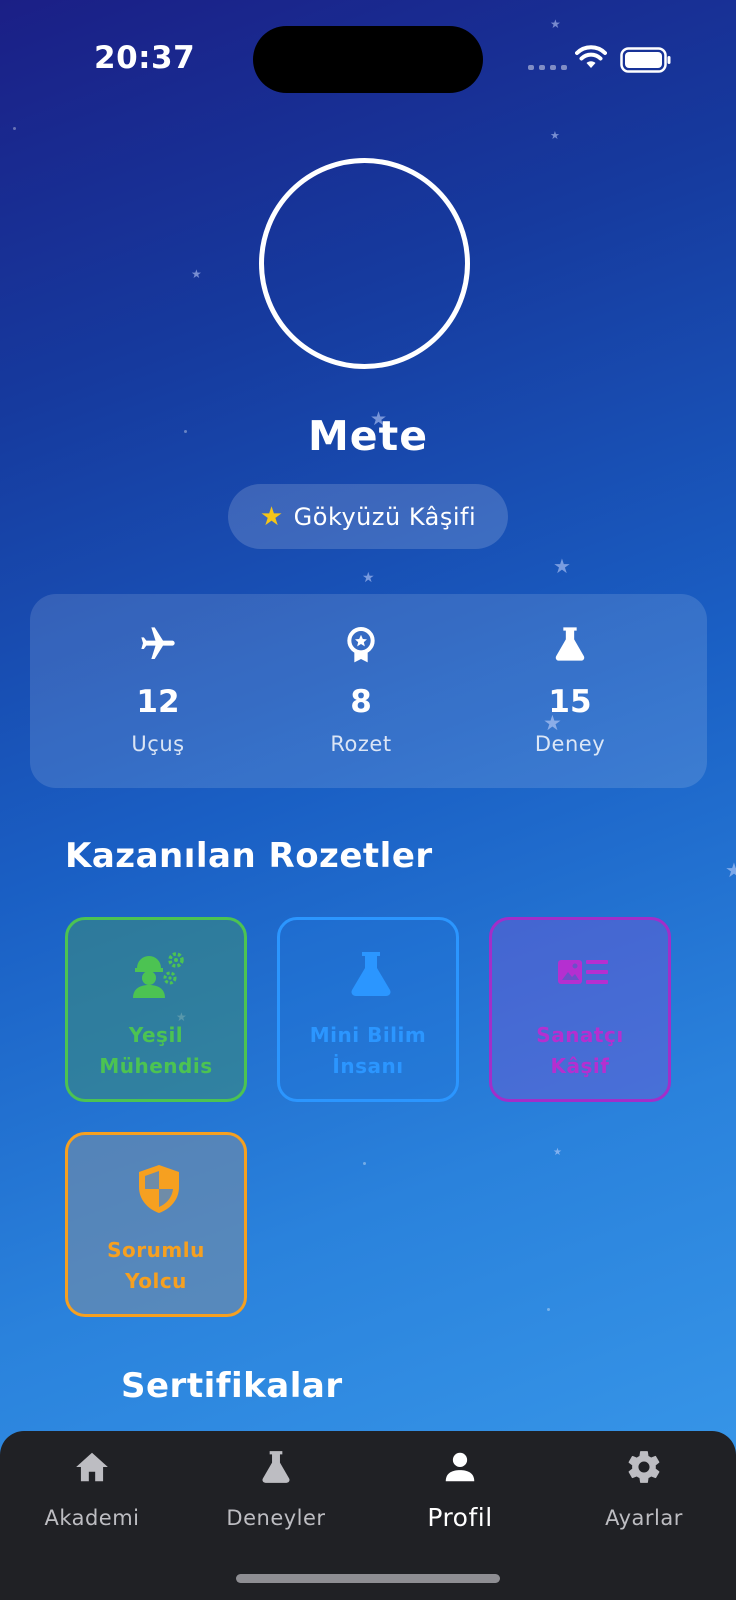  I want to click on badge-label: Mini Bilim İnsanı, so click(368, 1050).